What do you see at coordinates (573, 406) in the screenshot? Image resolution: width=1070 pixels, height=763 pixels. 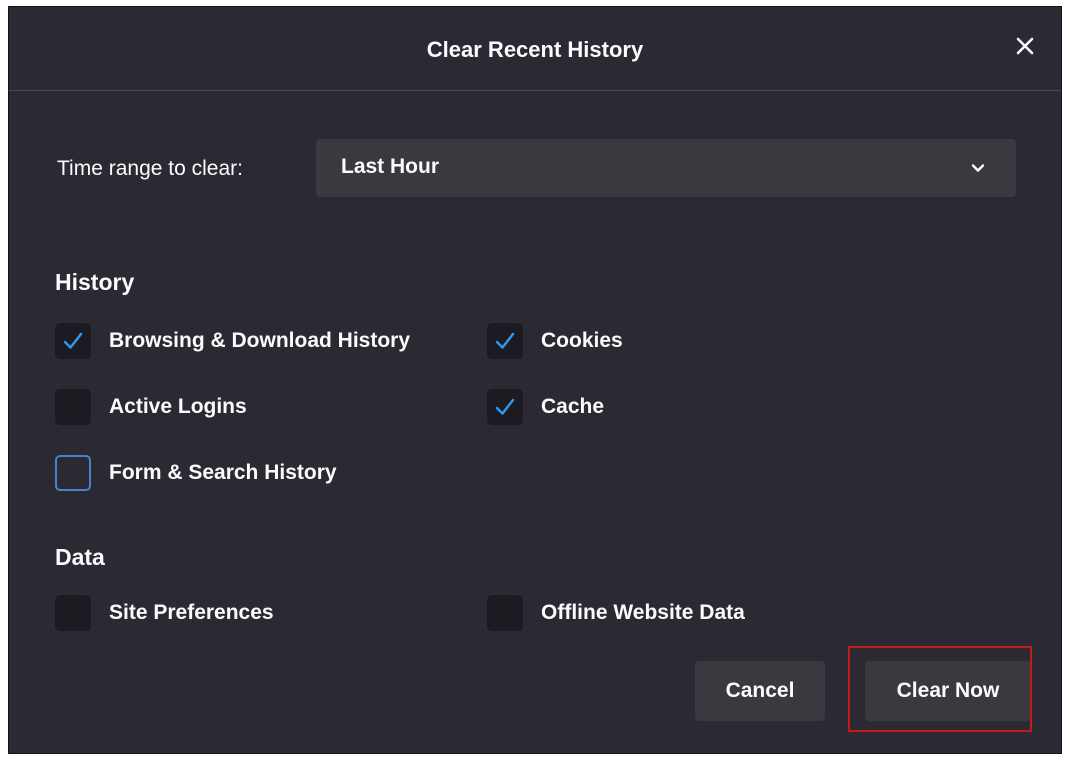 I see `checkbox-label: Cache` at bounding box center [573, 406].